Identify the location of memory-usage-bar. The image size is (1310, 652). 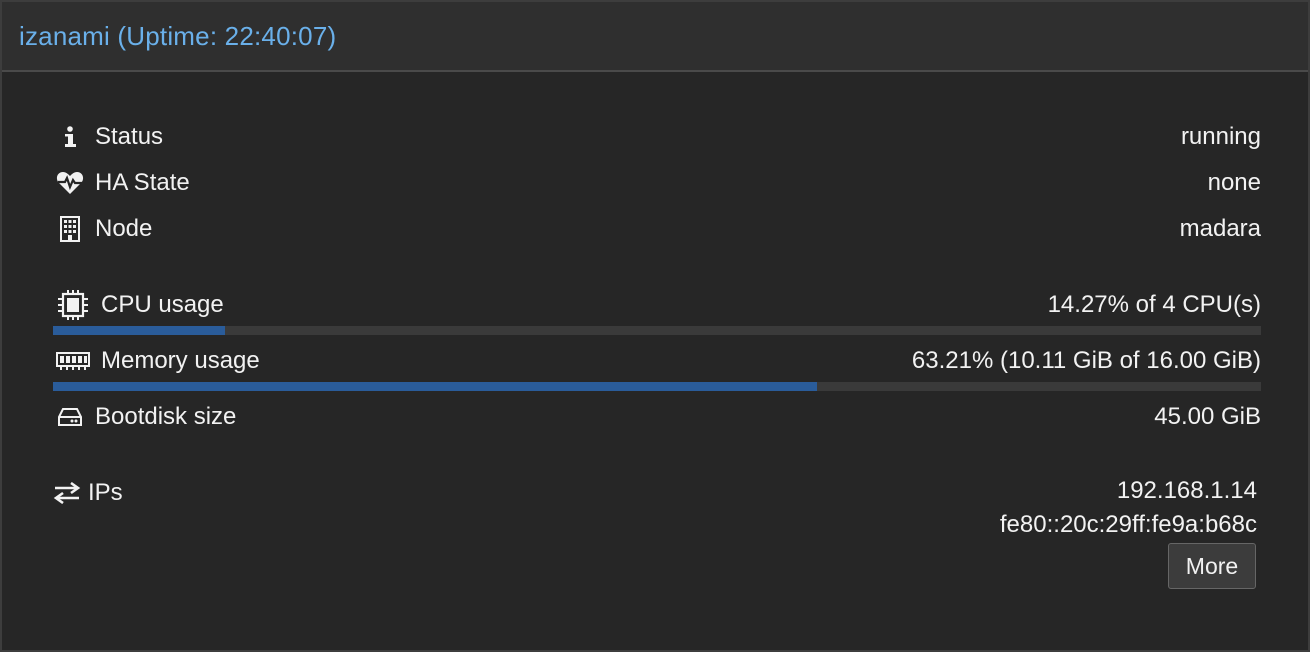
(657, 386).